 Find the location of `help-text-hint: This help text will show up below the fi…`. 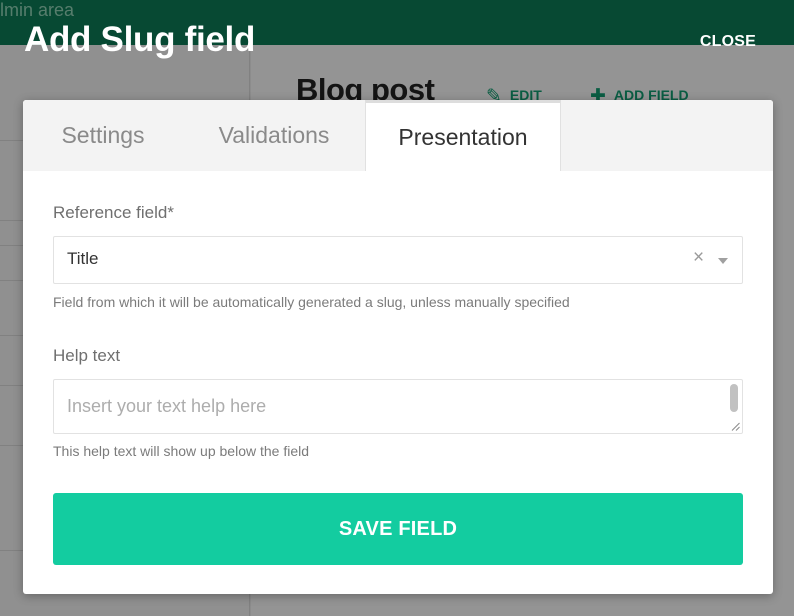

help-text-hint: This help text will show up below the fi… is located at coordinates (181, 451).